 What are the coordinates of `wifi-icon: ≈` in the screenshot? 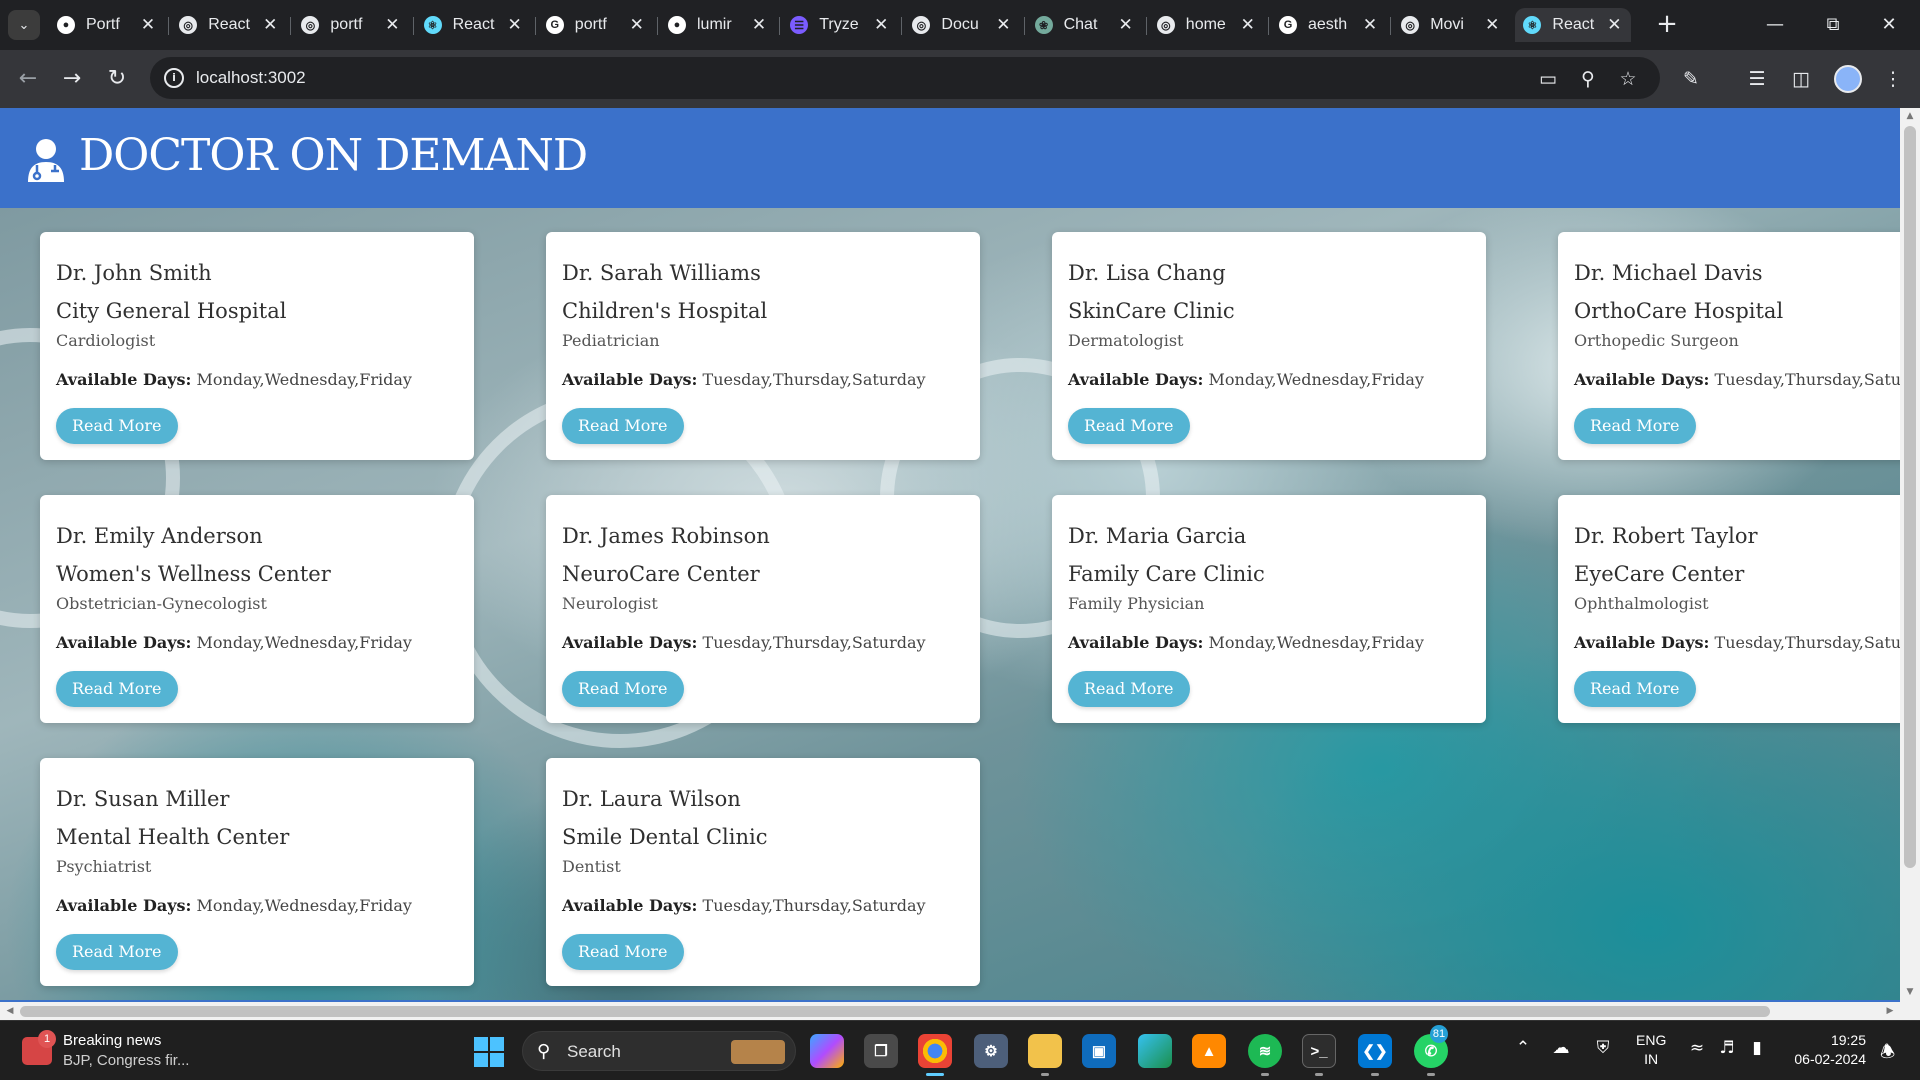 It's located at (1697, 1048).